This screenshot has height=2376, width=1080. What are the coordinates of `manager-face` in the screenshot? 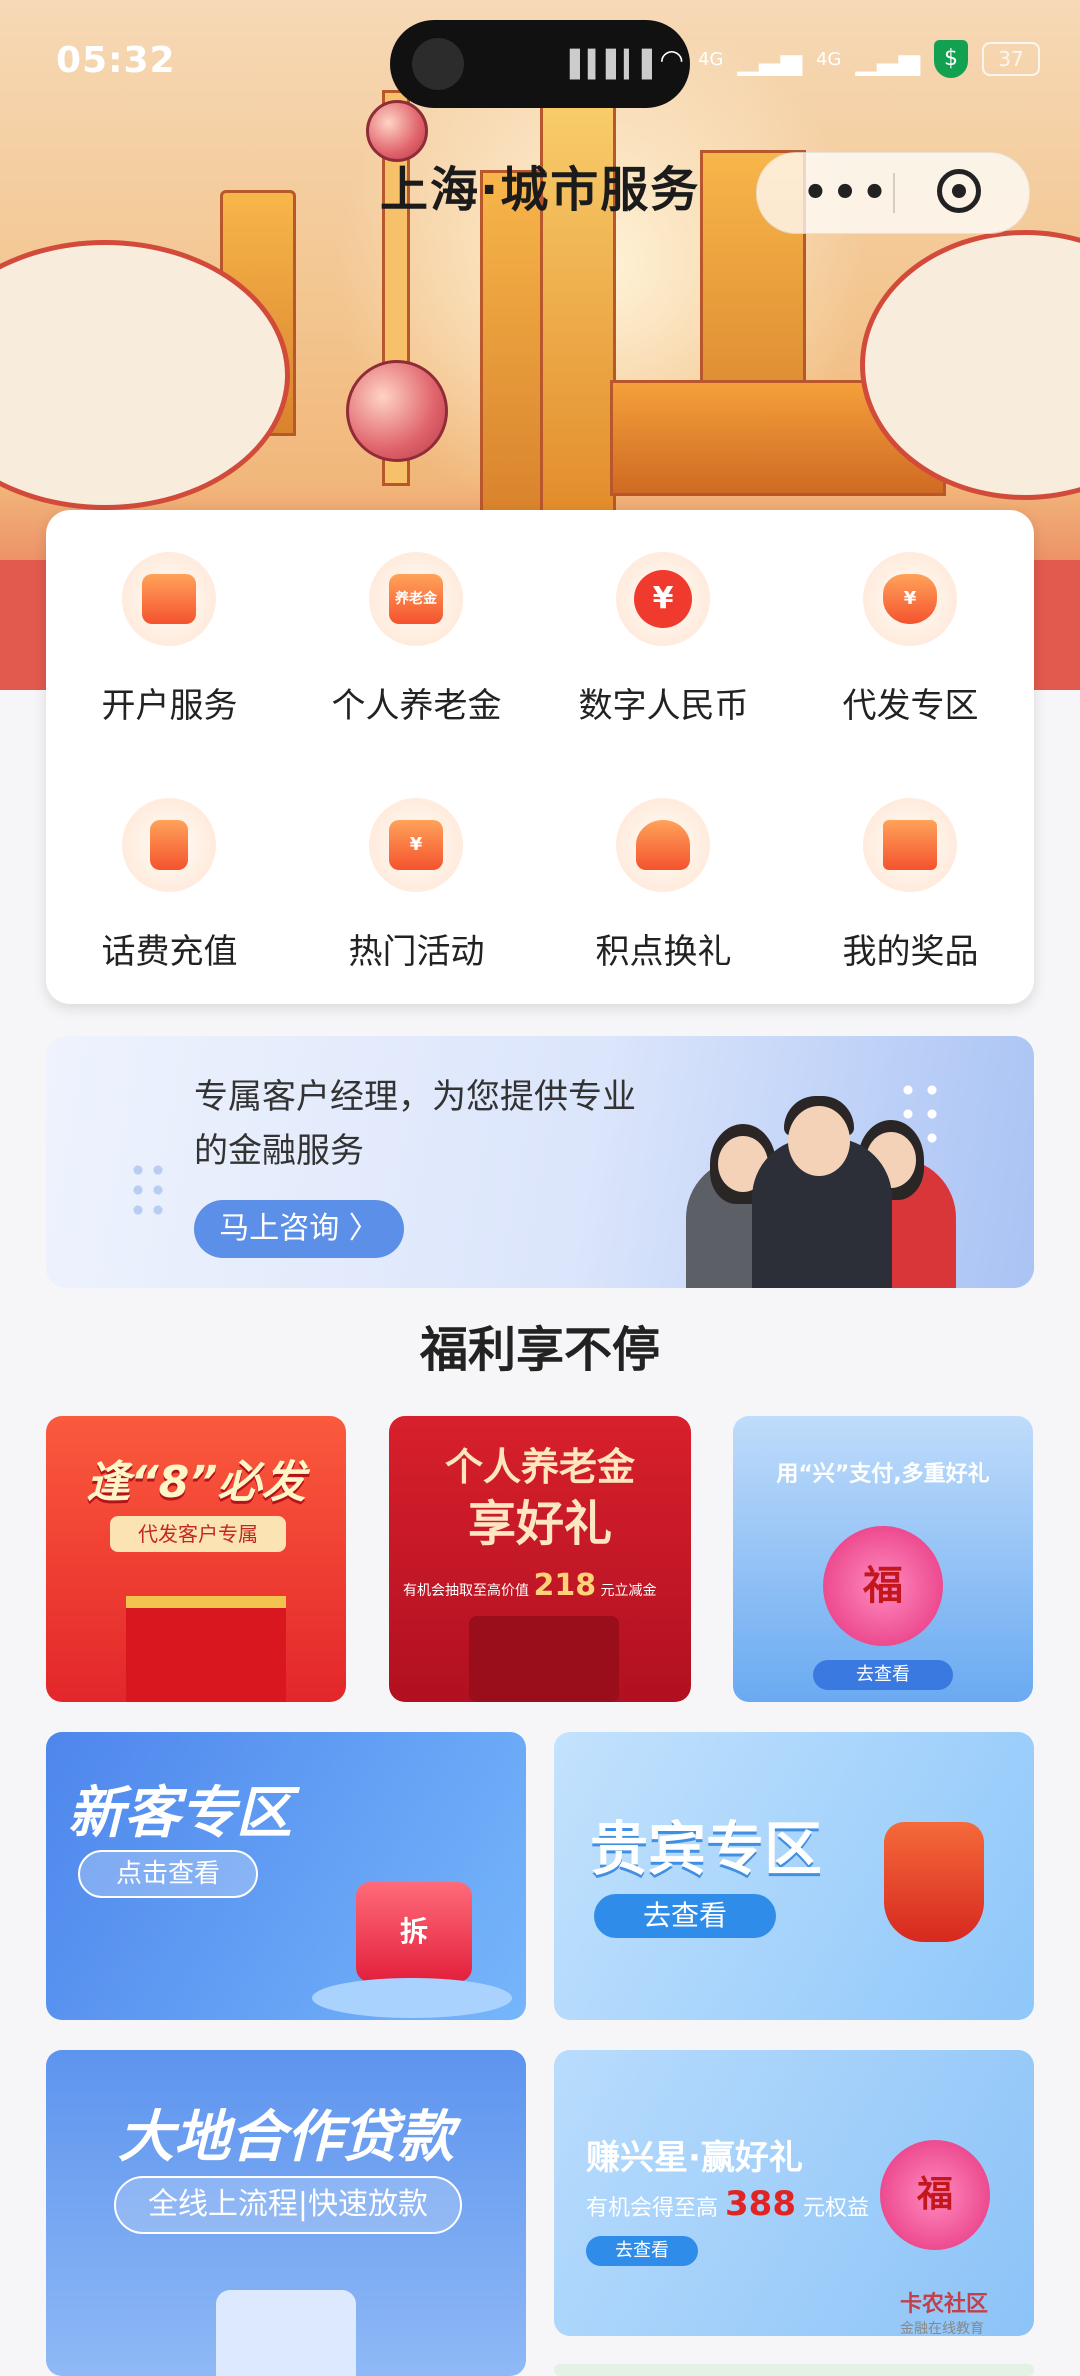 It's located at (819, 1141).